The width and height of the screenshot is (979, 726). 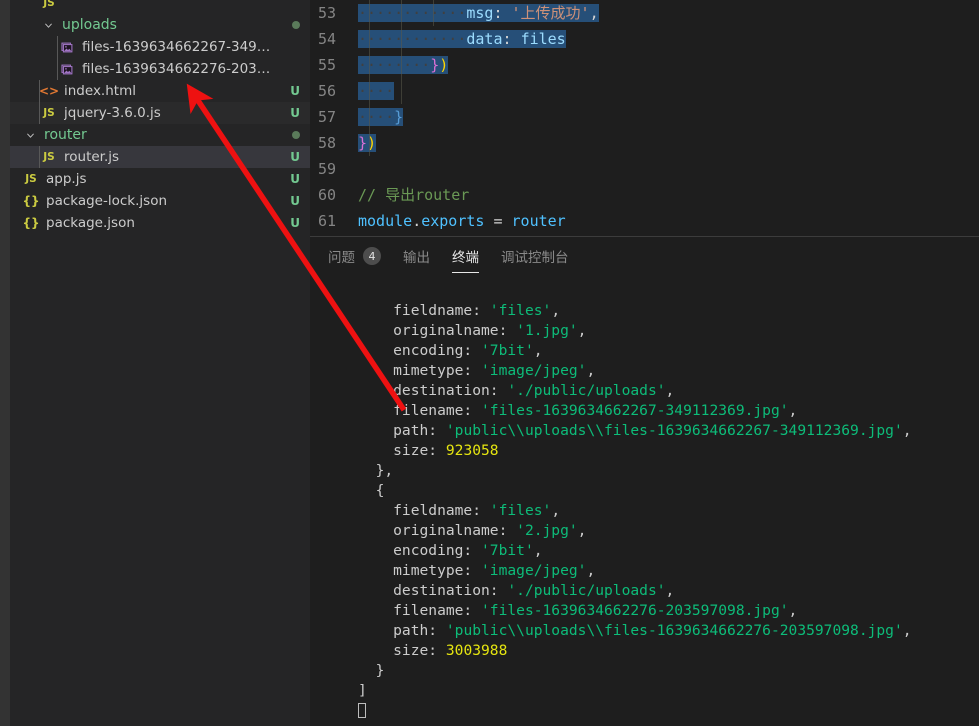 I want to click on code-token: }, so click(x=363, y=143).